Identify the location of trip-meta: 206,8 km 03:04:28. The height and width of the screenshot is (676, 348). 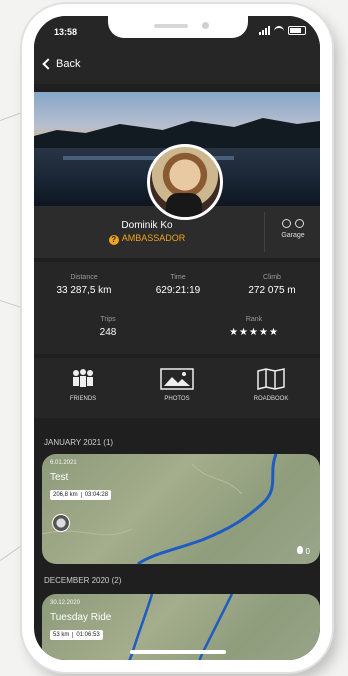
(81, 495).